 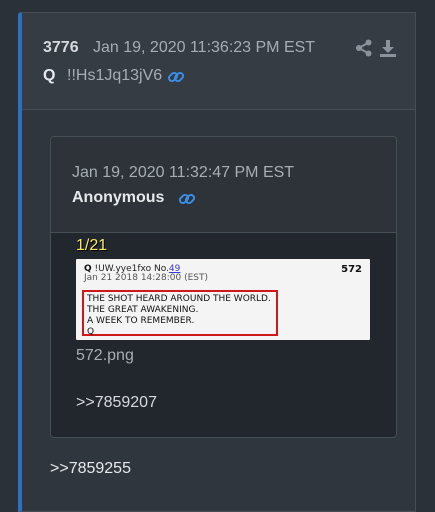 I want to click on quoted-post-timestamp: Jan 19, 2020 11:32:47 PM EST, so click(x=183, y=172).